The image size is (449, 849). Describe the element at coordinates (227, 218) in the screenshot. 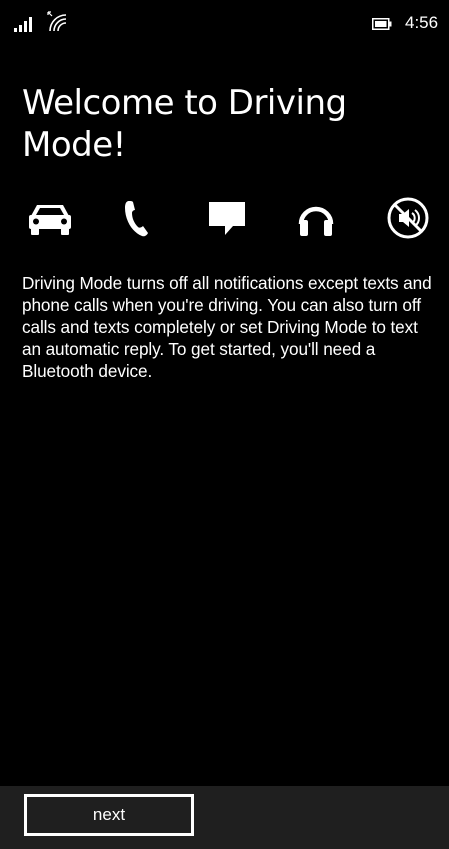

I see `message-icon` at that location.